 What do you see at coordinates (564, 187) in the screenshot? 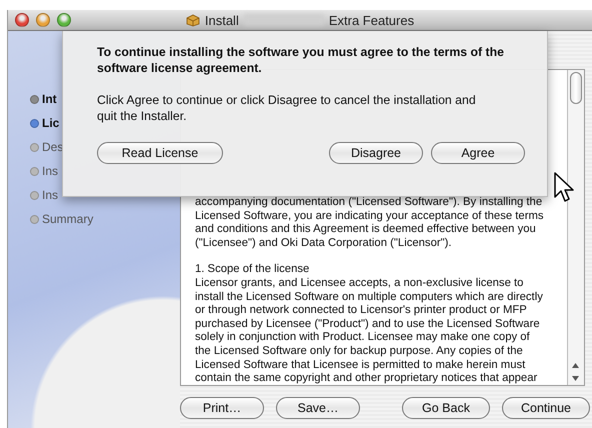
I see `mouse-pointer-icon` at bounding box center [564, 187].